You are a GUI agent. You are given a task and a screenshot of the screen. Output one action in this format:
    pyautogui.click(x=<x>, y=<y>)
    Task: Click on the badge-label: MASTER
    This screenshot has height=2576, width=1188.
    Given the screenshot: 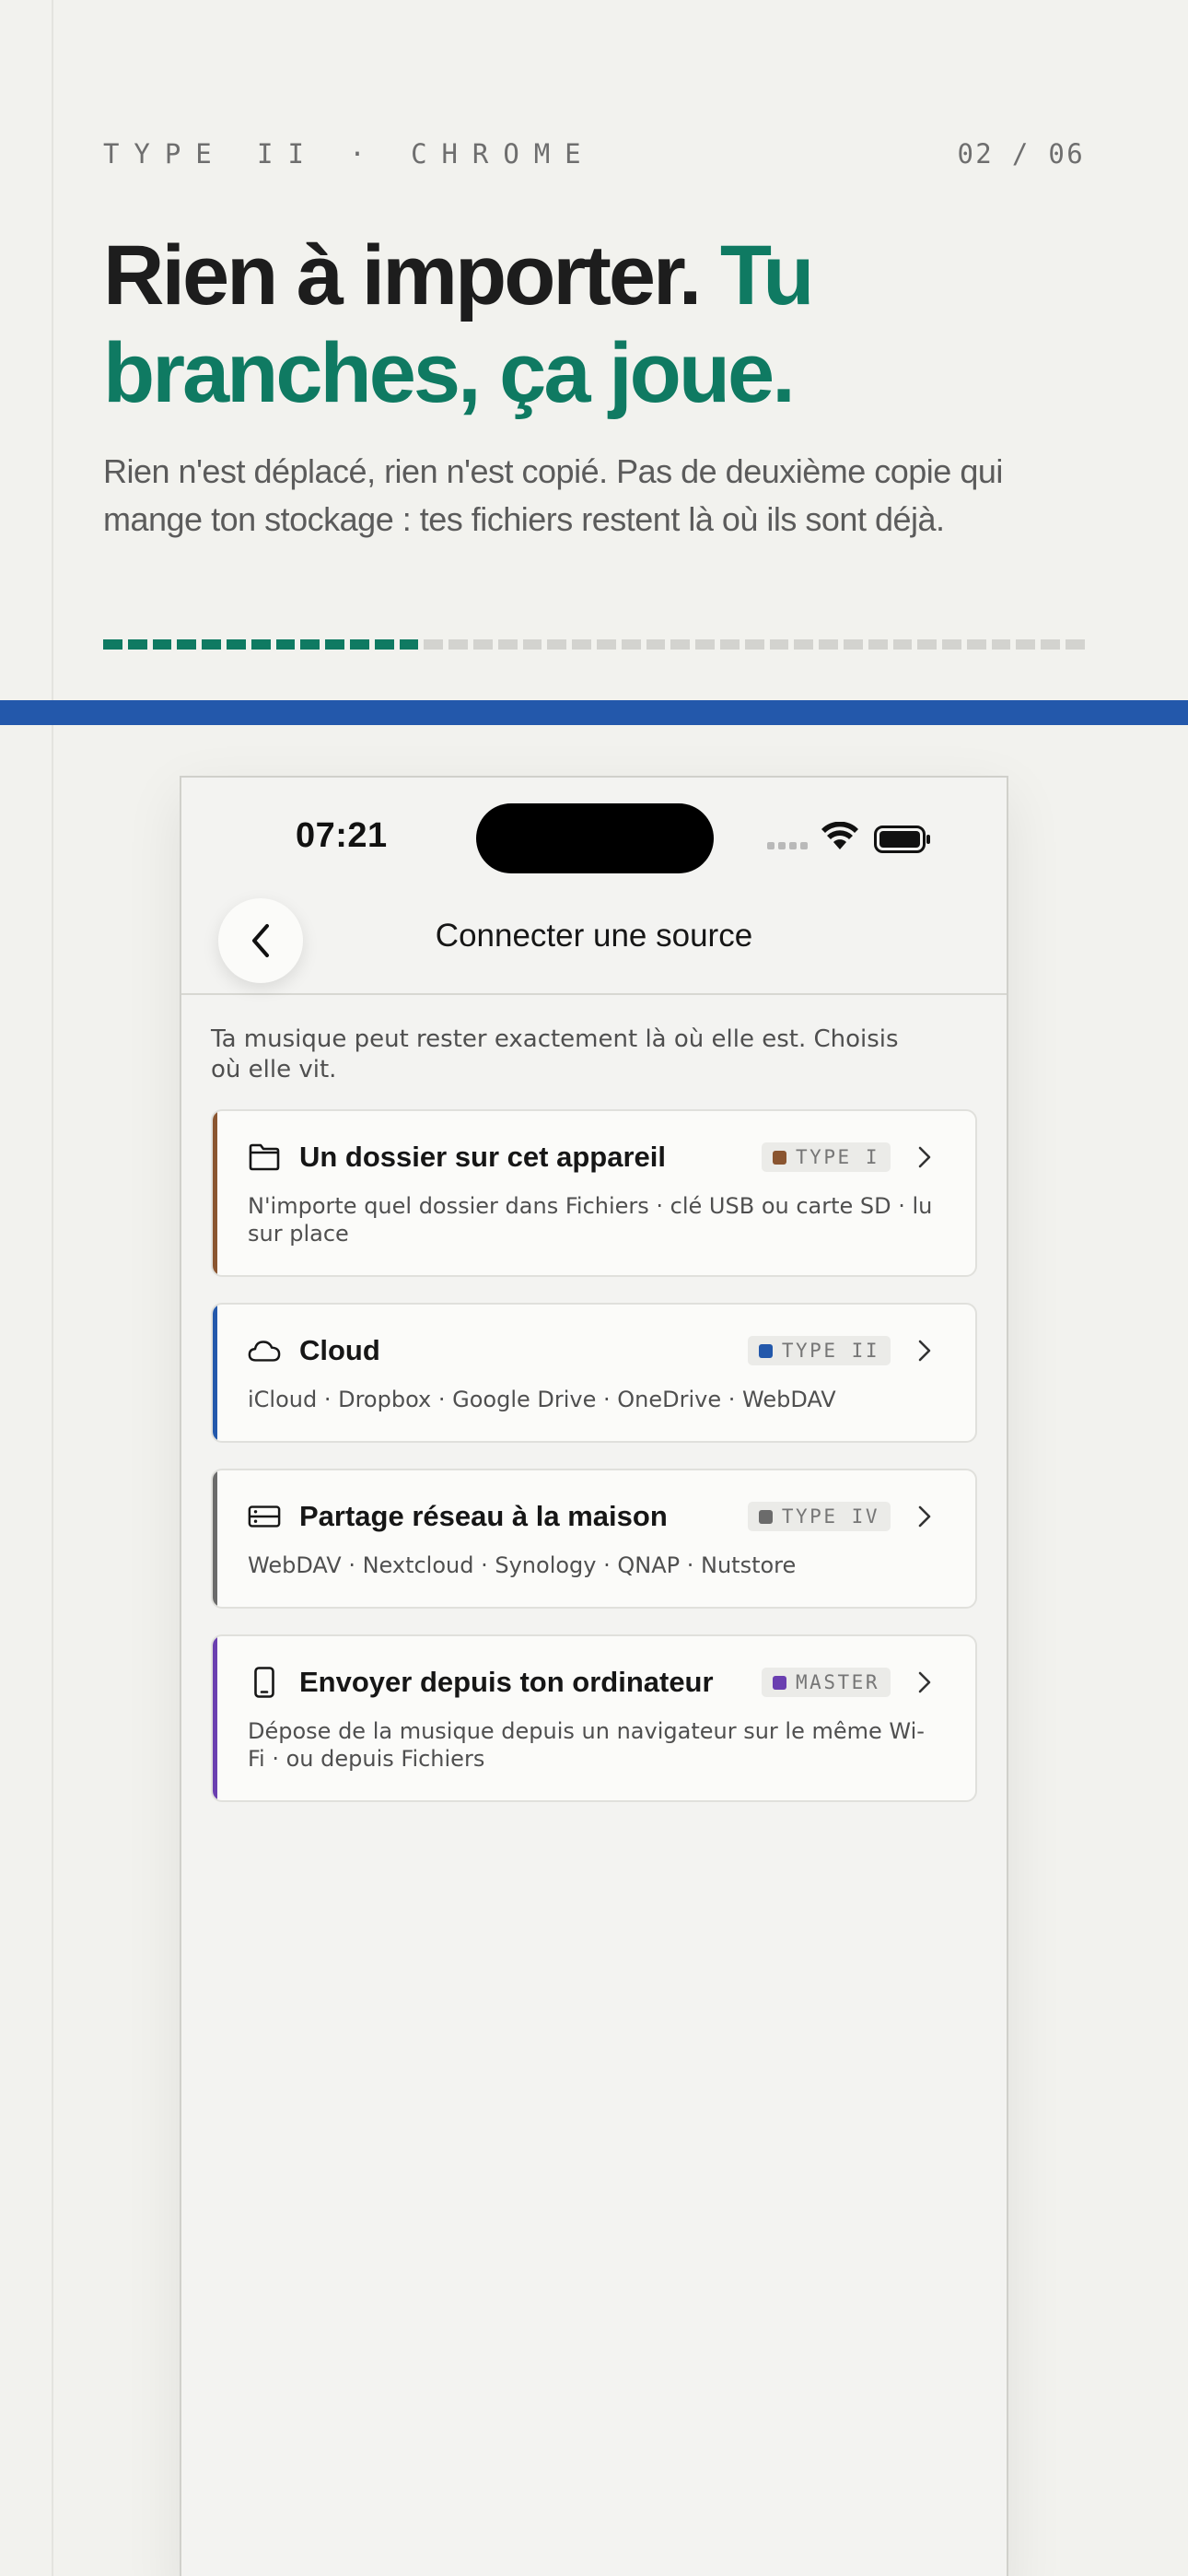 What is the action you would take?
    pyautogui.click(x=838, y=1682)
    